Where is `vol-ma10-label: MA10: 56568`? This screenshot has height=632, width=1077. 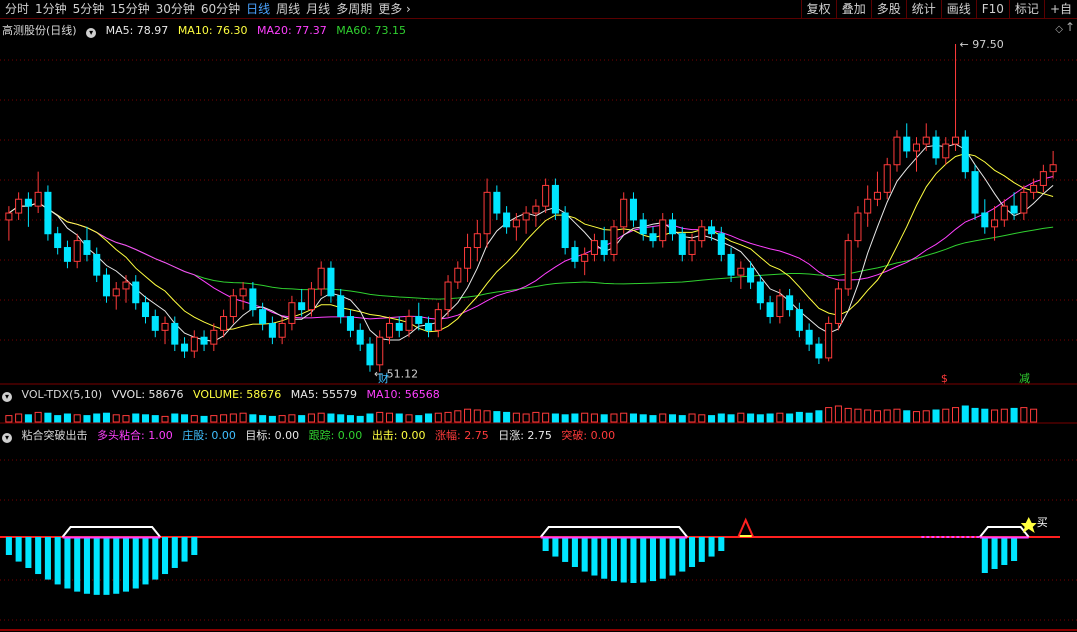 vol-ma10-label: MA10: 56568 is located at coordinates (403, 394).